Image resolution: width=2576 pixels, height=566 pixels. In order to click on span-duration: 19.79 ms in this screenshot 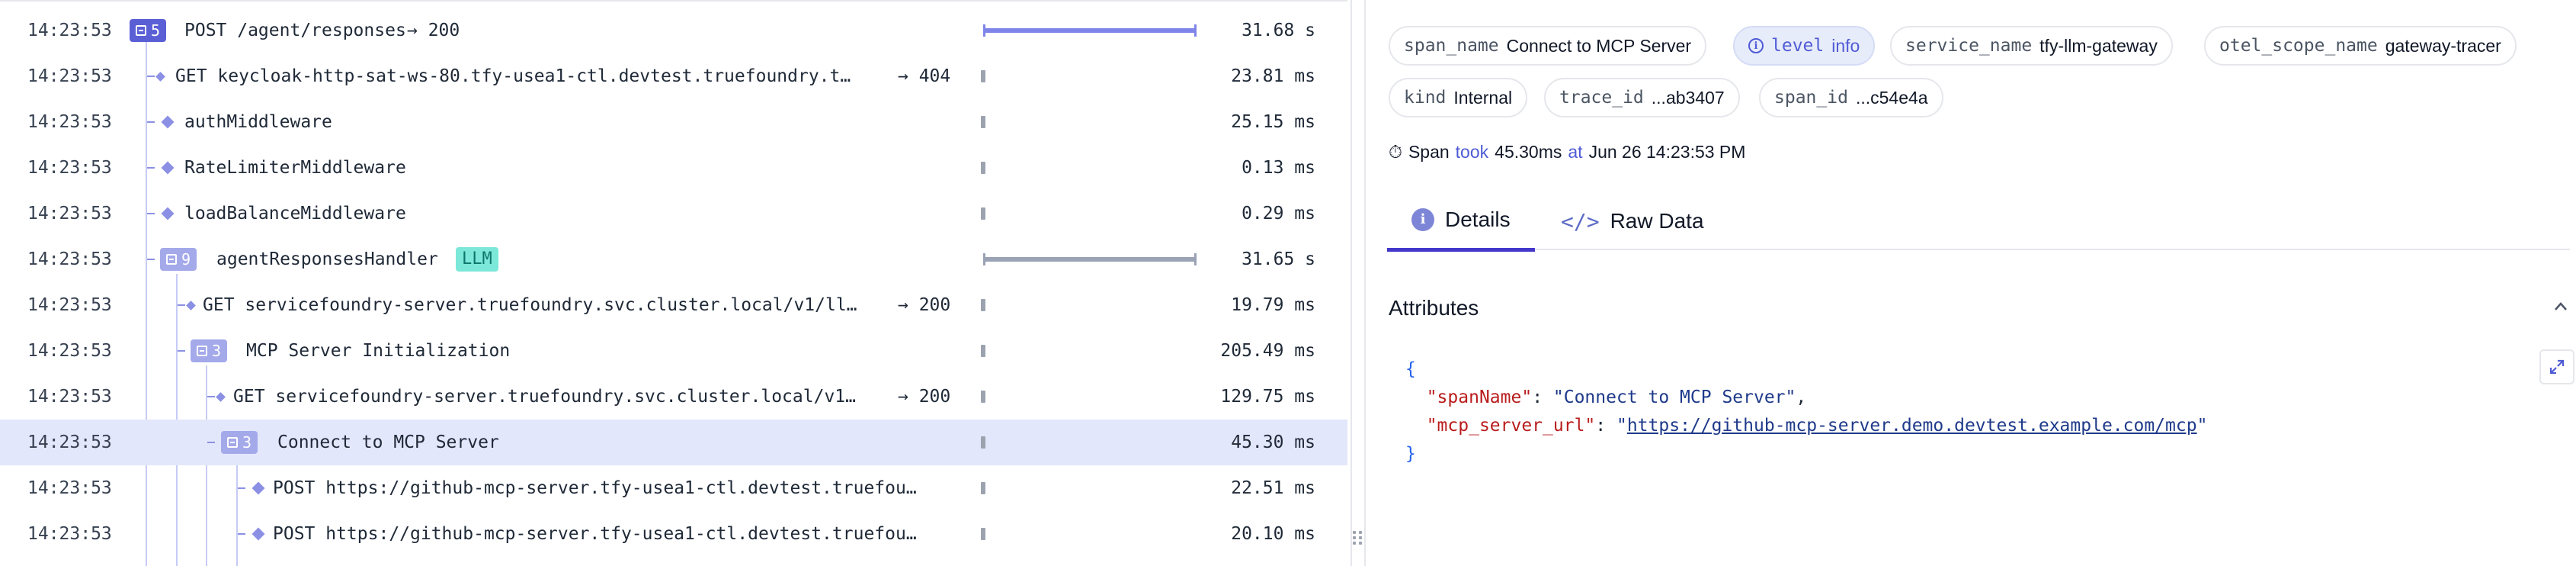, I will do `click(1273, 305)`.